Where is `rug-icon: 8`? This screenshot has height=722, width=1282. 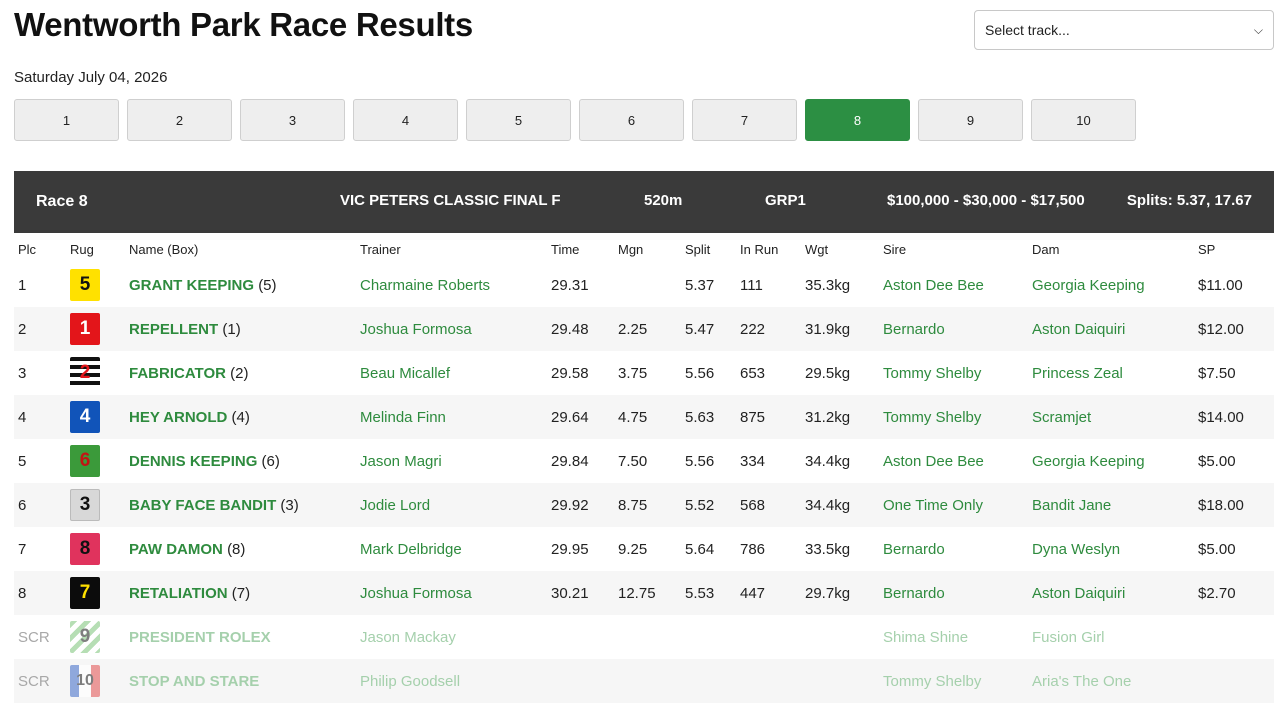
rug-icon: 8 is located at coordinates (85, 549).